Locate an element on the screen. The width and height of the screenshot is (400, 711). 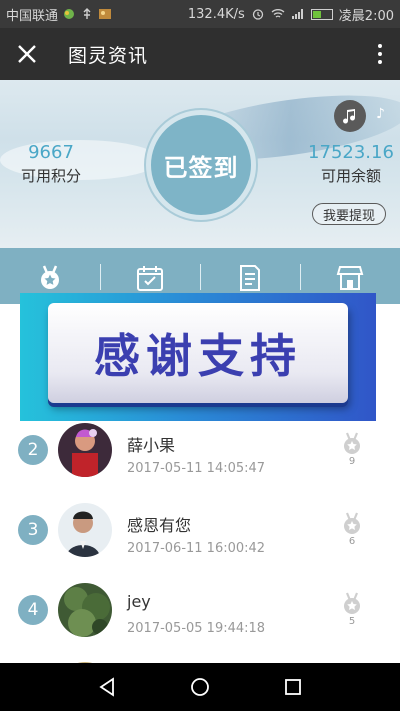
notification-icon is located at coordinates (69, 14).